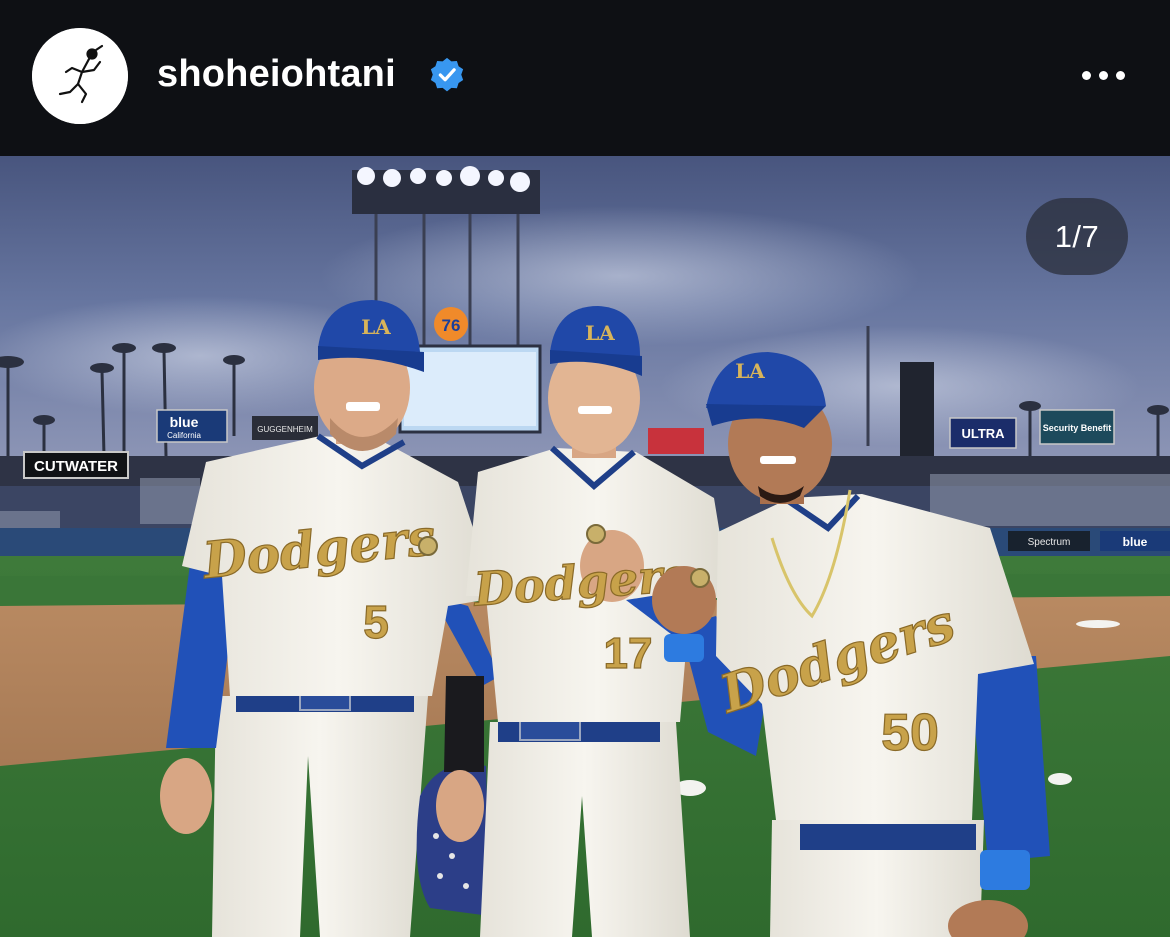 Image resolution: width=1170 pixels, height=937 pixels. Describe the element at coordinates (628, 653) in the screenshot. I see `svg-text: 17` at that location.